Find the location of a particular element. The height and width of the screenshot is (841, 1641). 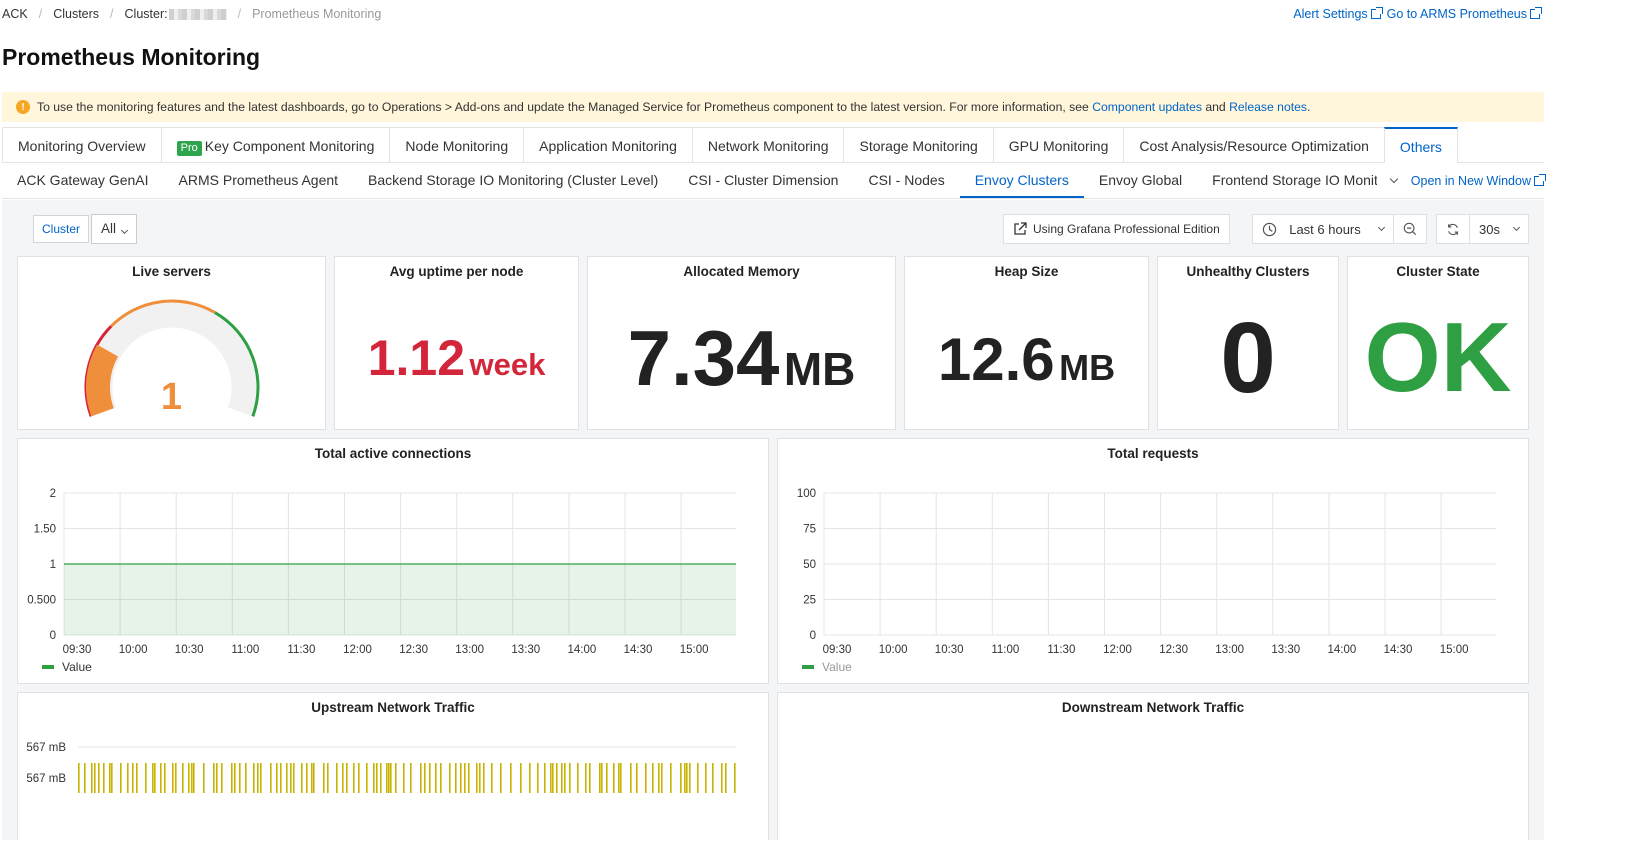

alert-settings-link: Alert Settings is located at coordinates (1338, 14).